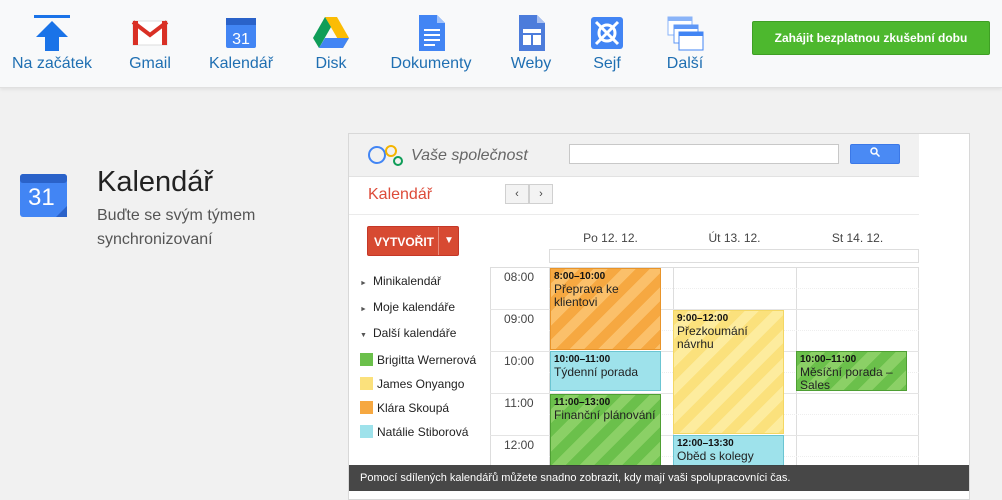 The image size is (1002, 500). What do you see at coordinates (431, 63) in the screenshot?
I see `nav-label: Dokumenty` at bounding box center [431, 63].